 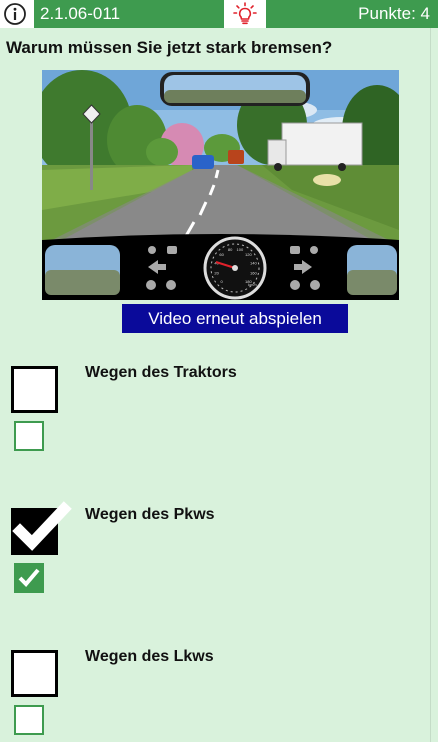 I want to click on info-circle-icon, so click(x=15, y=14).